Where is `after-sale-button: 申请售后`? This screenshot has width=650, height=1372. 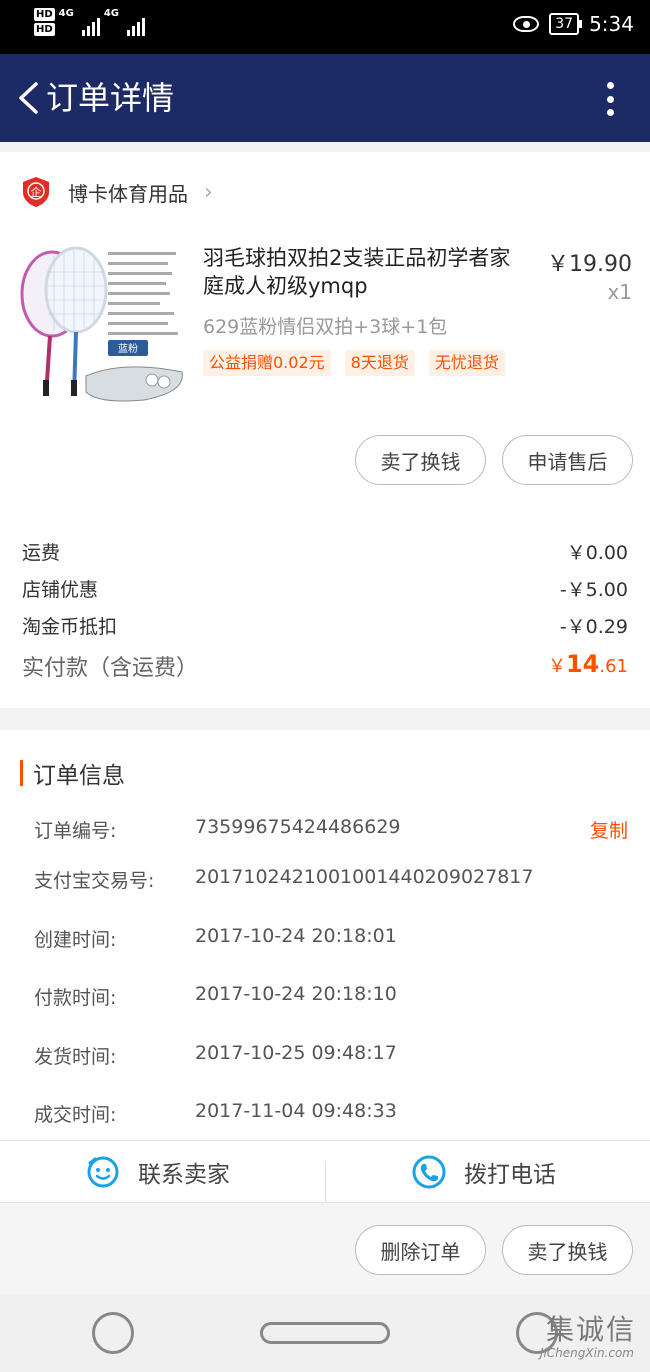
after-sale-button: 申请售后 is located at coordinates (567, 460).